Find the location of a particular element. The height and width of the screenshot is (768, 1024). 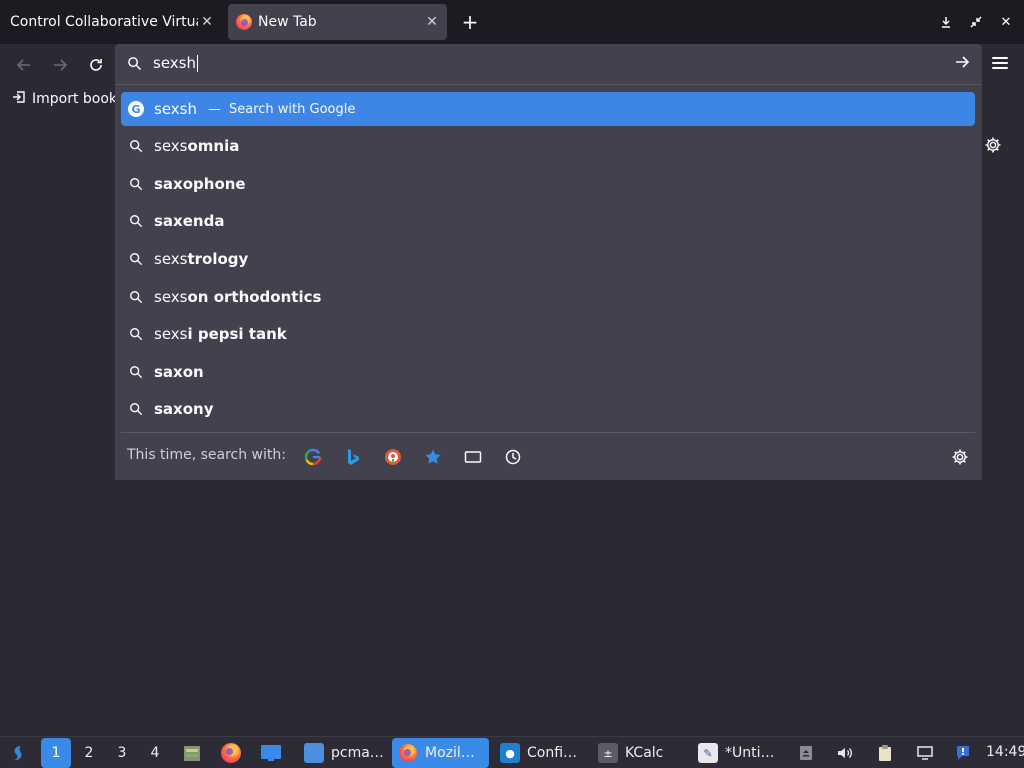

address-input: sexsh is located at coordinates (175, 63).